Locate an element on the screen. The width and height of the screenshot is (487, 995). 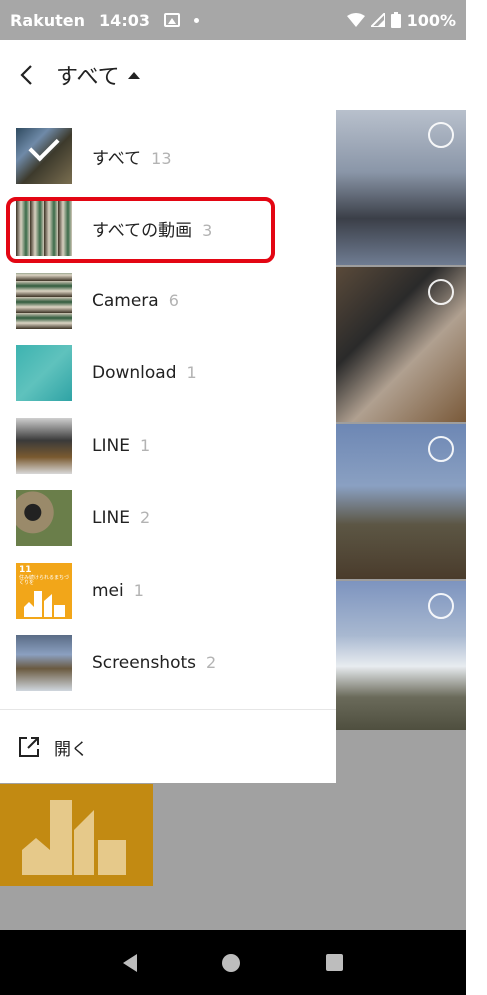
album-item-line-2: LINE 2 is located at coordinates (168, 518).